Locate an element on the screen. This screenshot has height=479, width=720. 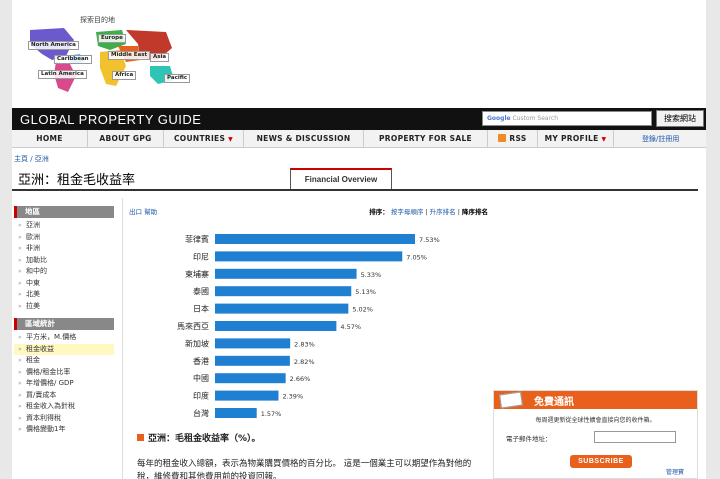
brand-logo: GLOBAL PROPERTY GUIDE is located at coordinates (110, 119).